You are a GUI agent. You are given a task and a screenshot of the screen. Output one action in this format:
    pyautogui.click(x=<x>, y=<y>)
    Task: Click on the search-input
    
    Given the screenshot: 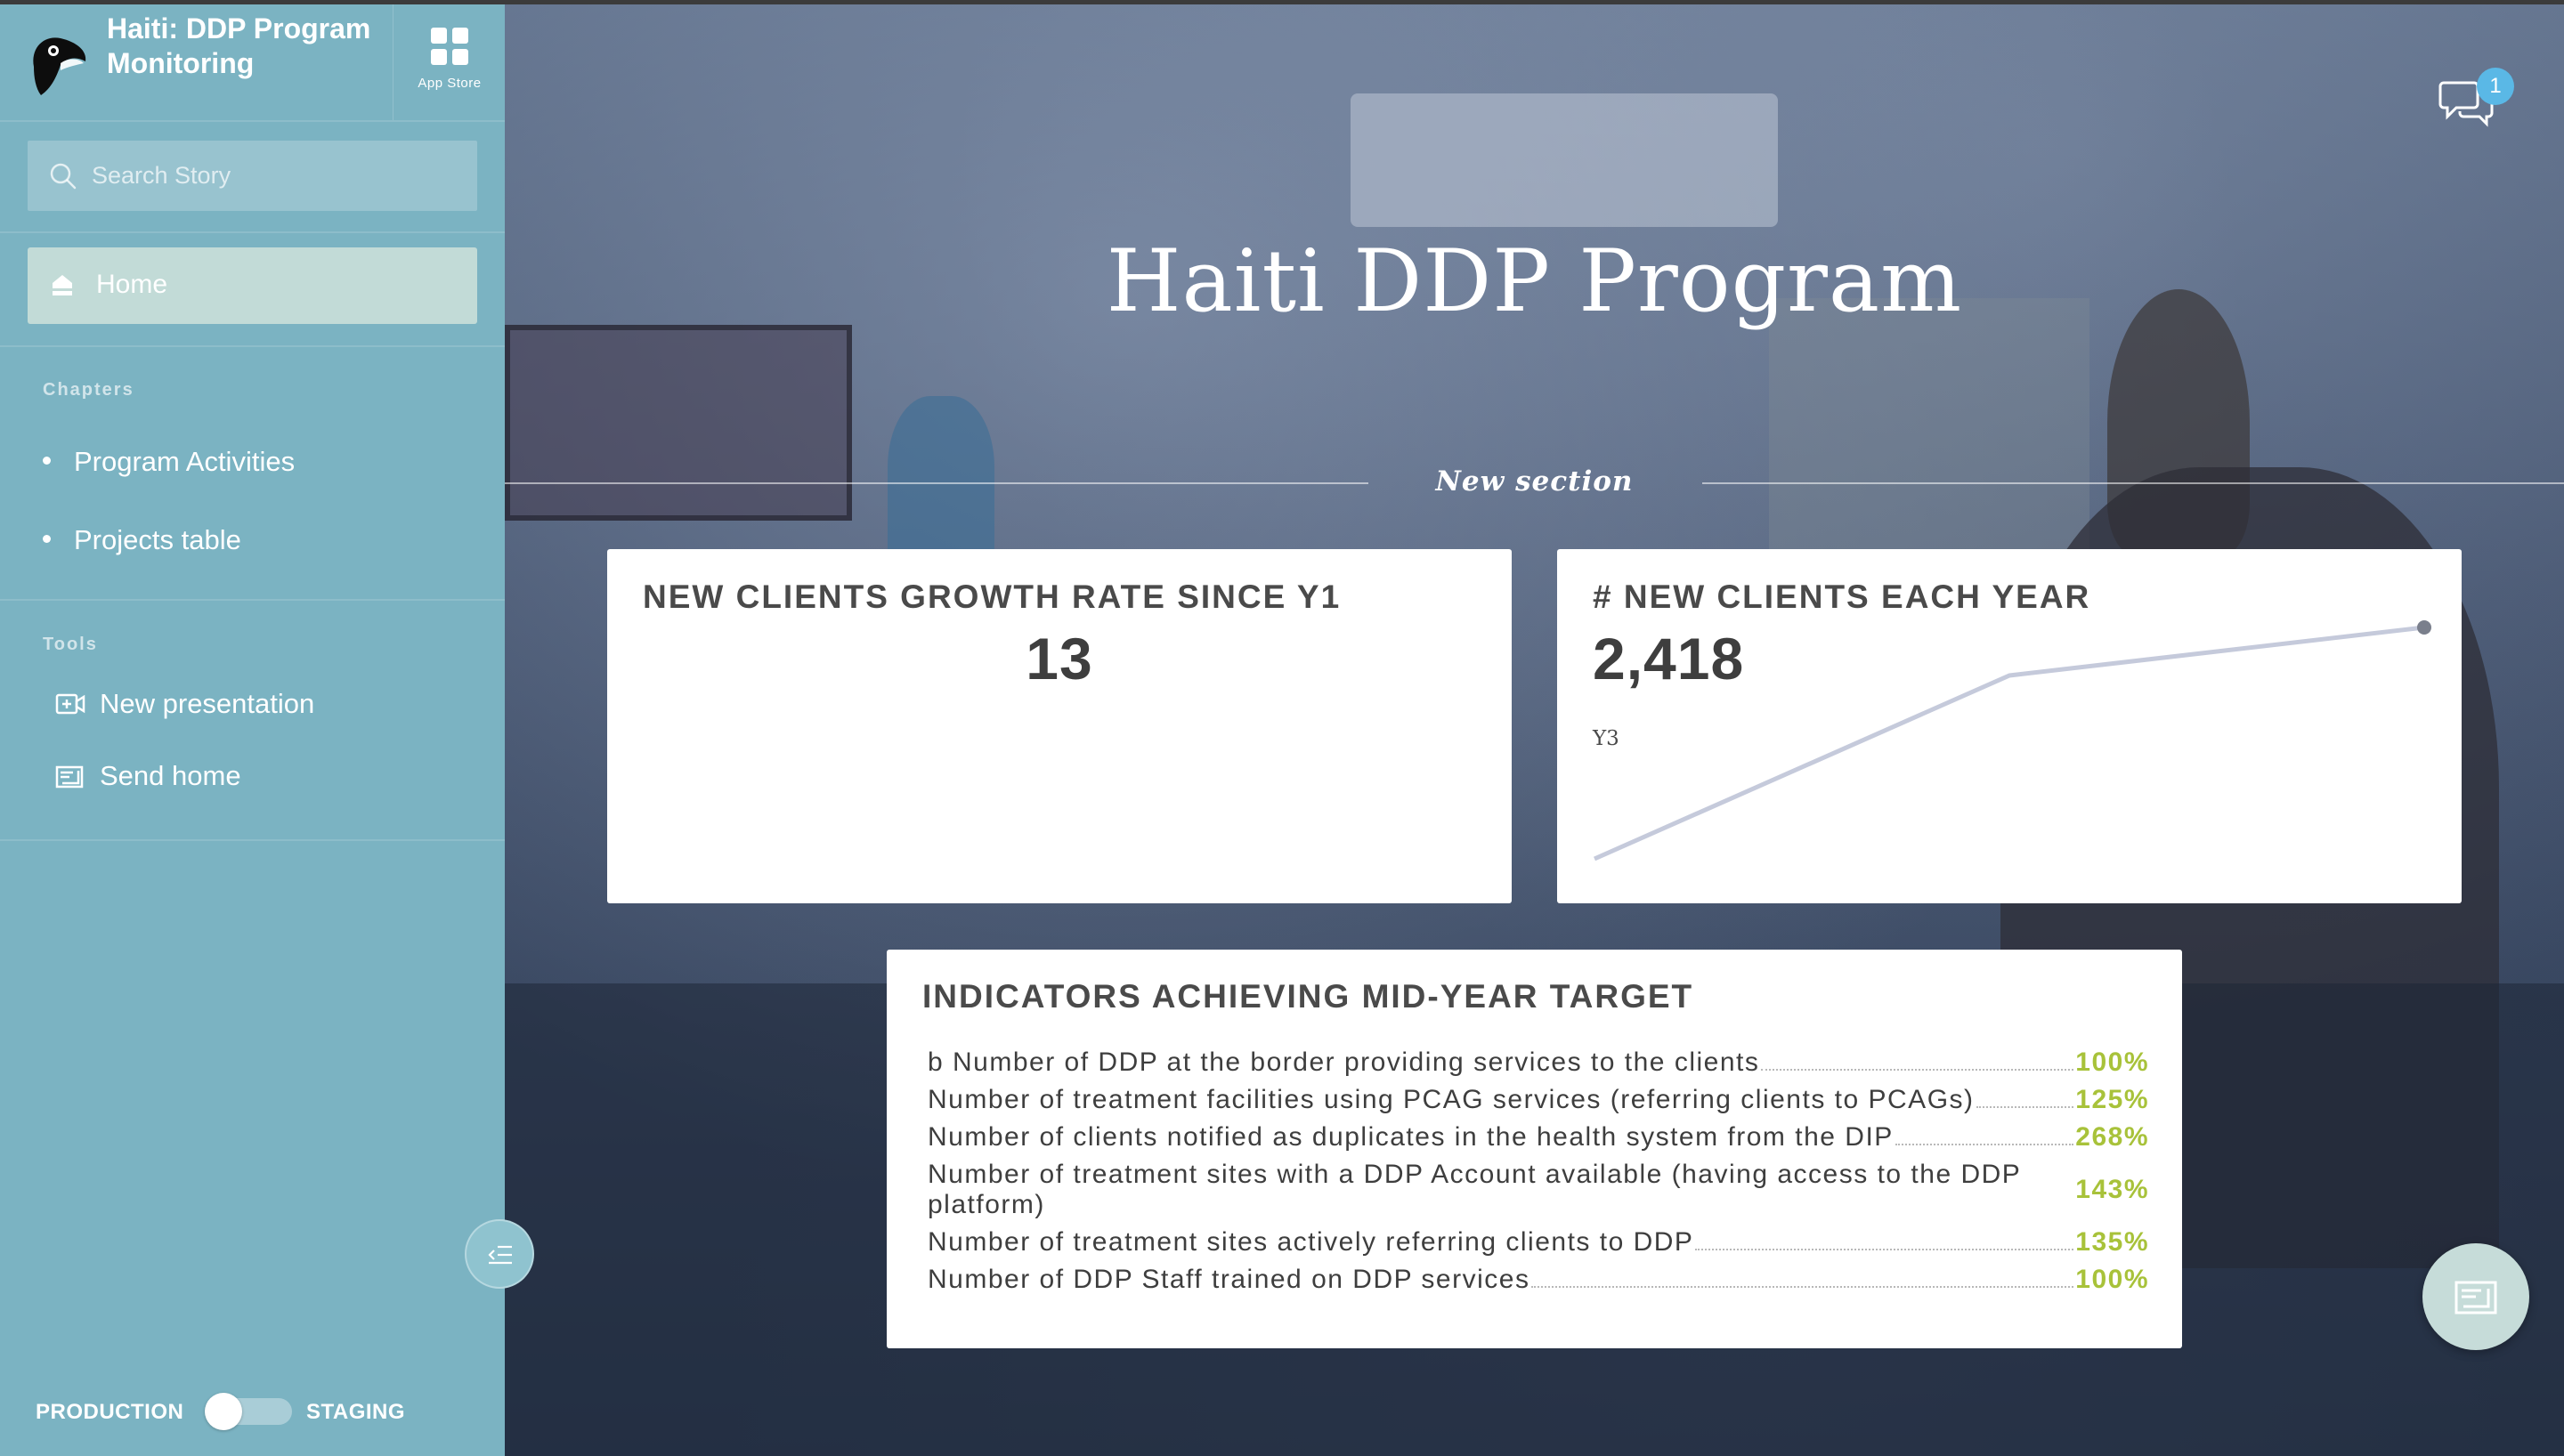 What is the action you would take?
    pyautogui.click(x=279, y=176)
    